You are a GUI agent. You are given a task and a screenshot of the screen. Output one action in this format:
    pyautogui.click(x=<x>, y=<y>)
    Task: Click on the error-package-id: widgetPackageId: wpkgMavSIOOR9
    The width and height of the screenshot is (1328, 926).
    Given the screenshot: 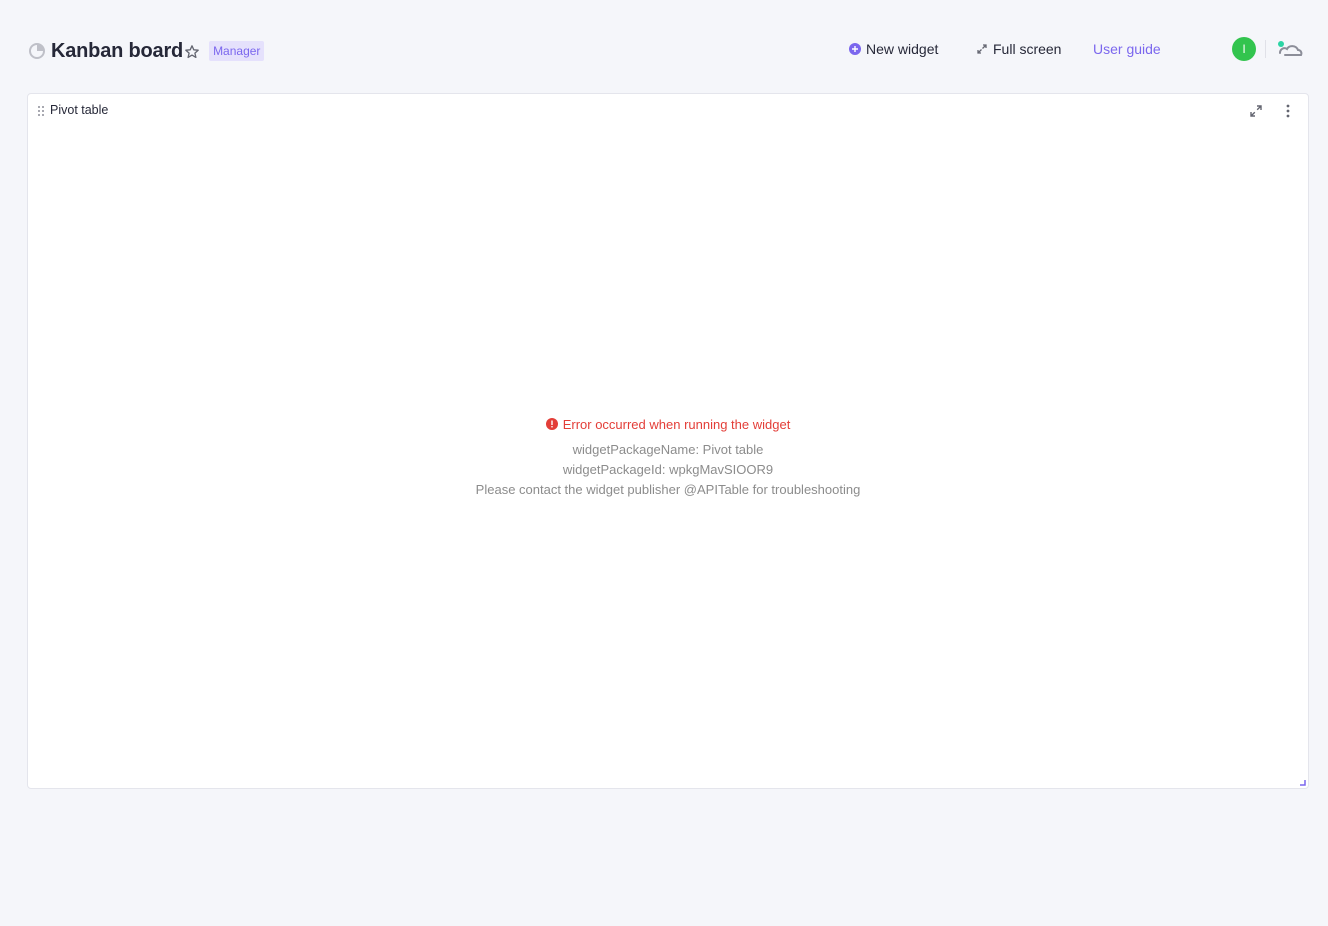 What is the action you would take?
    pyautogui.click(x=668, y=469)
    